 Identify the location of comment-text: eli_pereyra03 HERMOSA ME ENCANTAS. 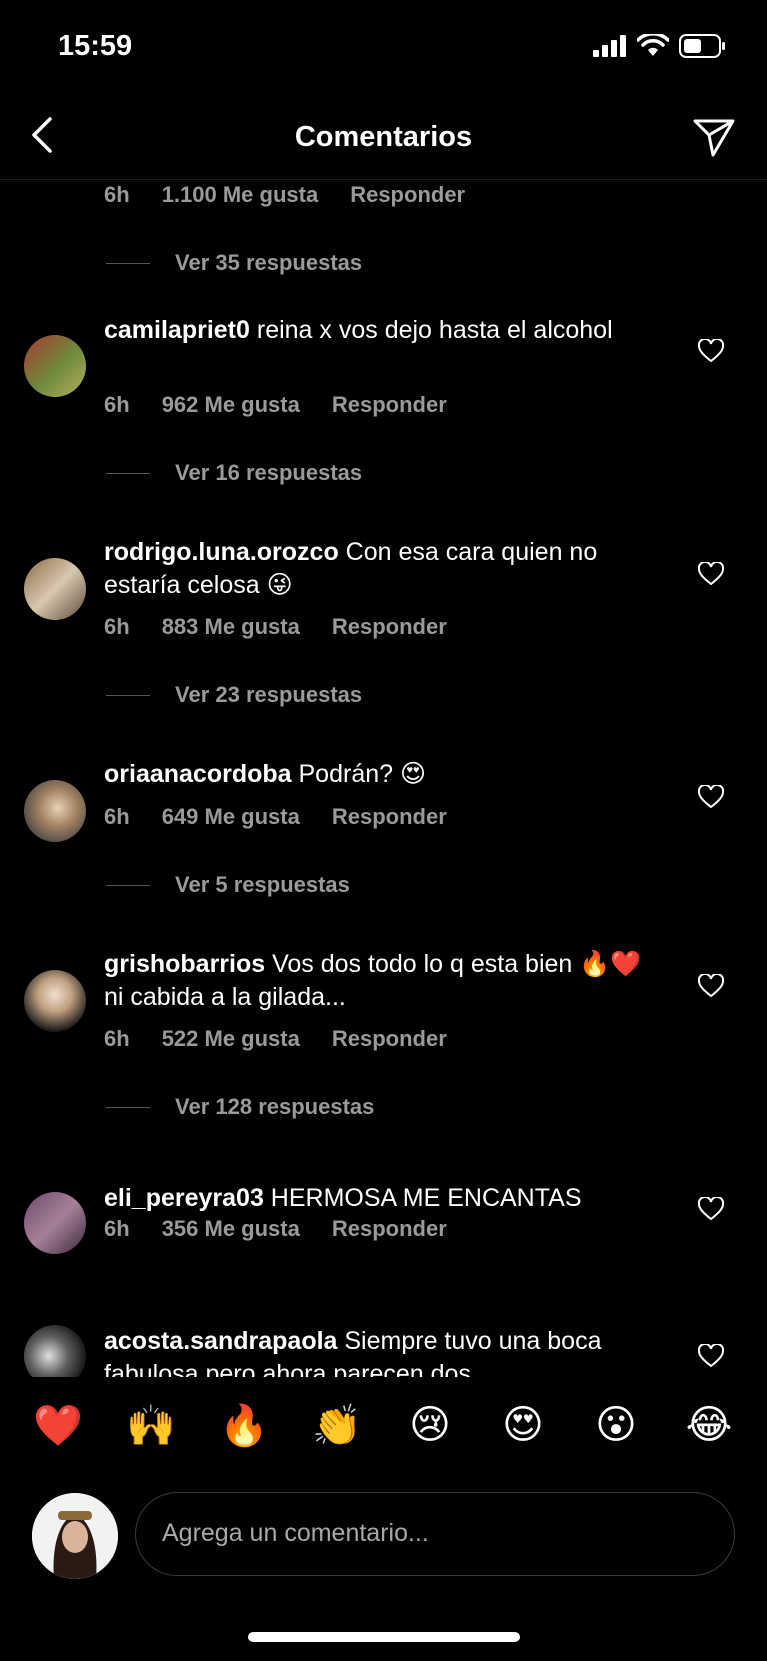
(374, 1198).